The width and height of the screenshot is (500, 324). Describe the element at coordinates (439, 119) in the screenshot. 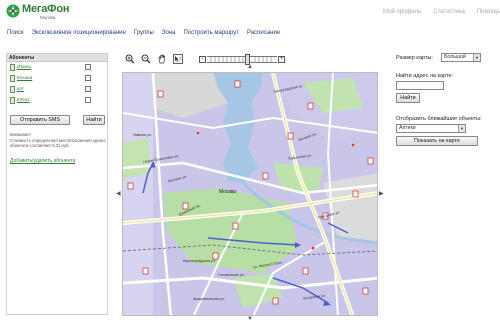

I see `nearby-objects-label: Отобразить ближайшие объекты:` at that location.